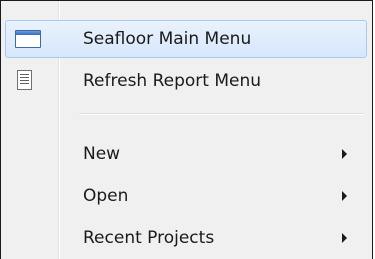 This screenshot has width=375, height=259. Describe the element at coordinates (149, 238) in the screenshot. I see `menu-item-label: Recent Projects` at that location.